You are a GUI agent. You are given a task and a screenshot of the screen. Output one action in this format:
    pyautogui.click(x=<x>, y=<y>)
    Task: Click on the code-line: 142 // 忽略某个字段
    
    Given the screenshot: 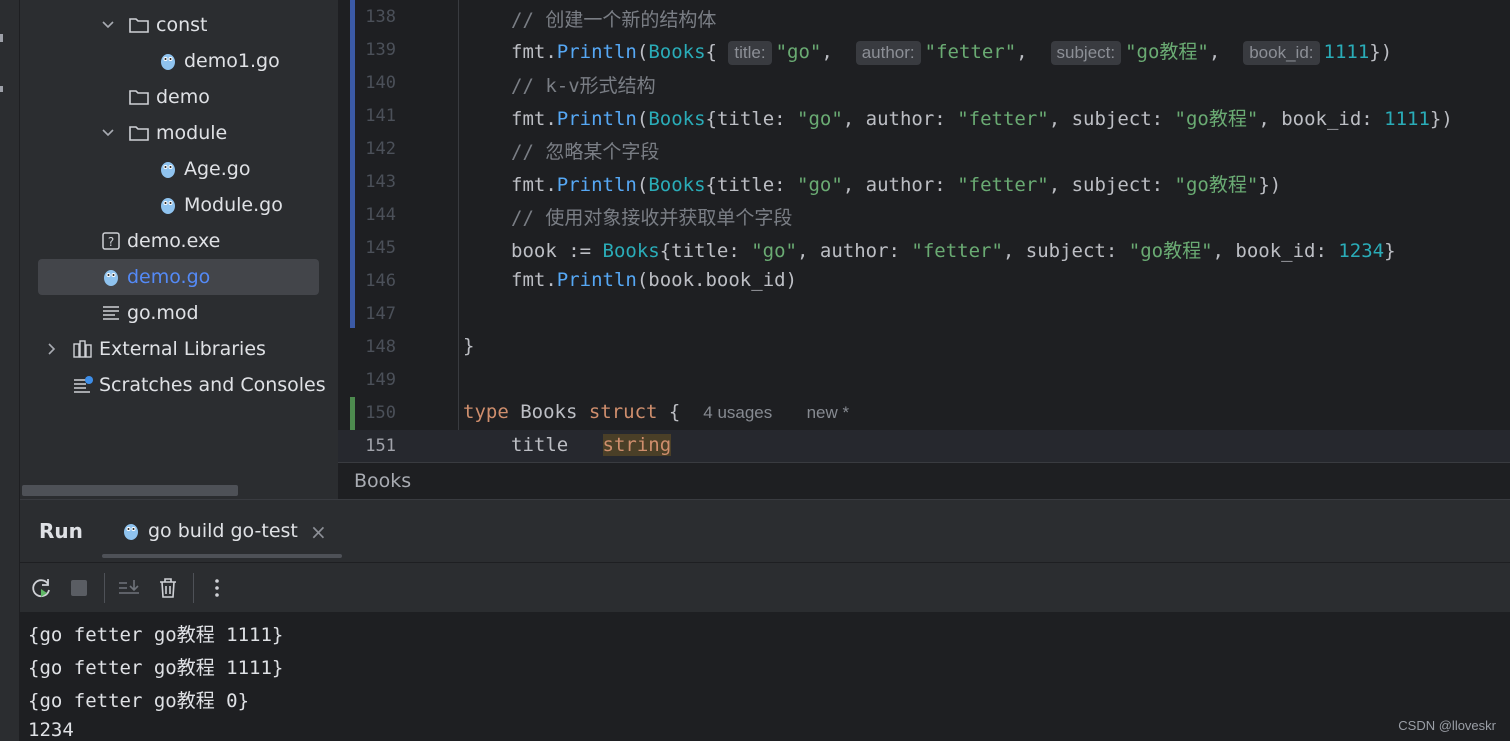 What is the action you would take?
    pyautogui.click(x=924, y=149)
    